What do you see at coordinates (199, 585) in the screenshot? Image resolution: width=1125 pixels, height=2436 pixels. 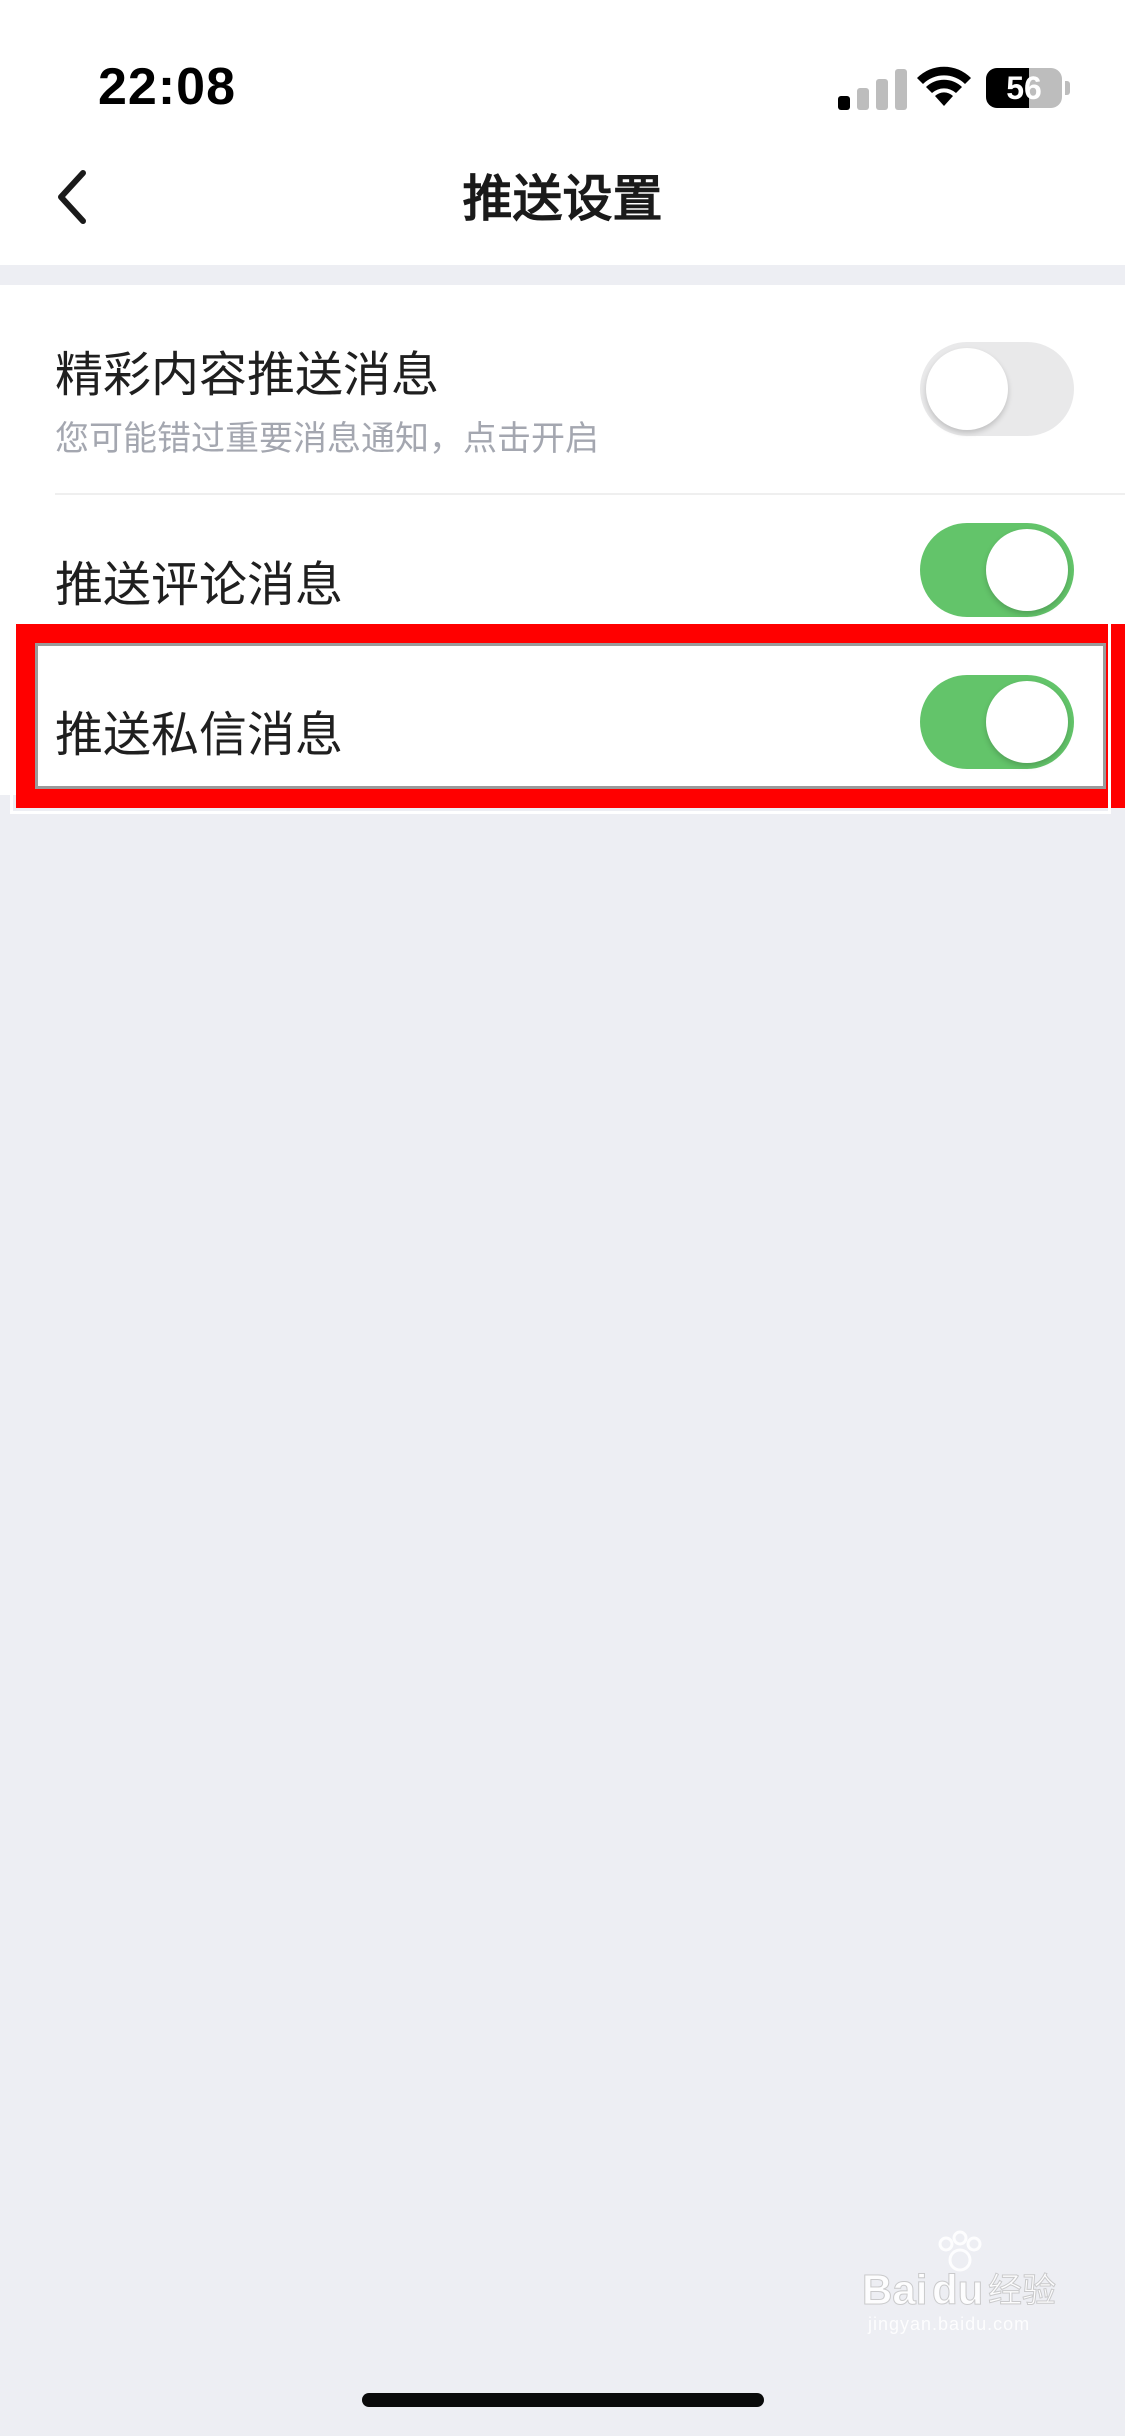 I see `setting-title: 推送评论消息` at bounding box center [199, 585].